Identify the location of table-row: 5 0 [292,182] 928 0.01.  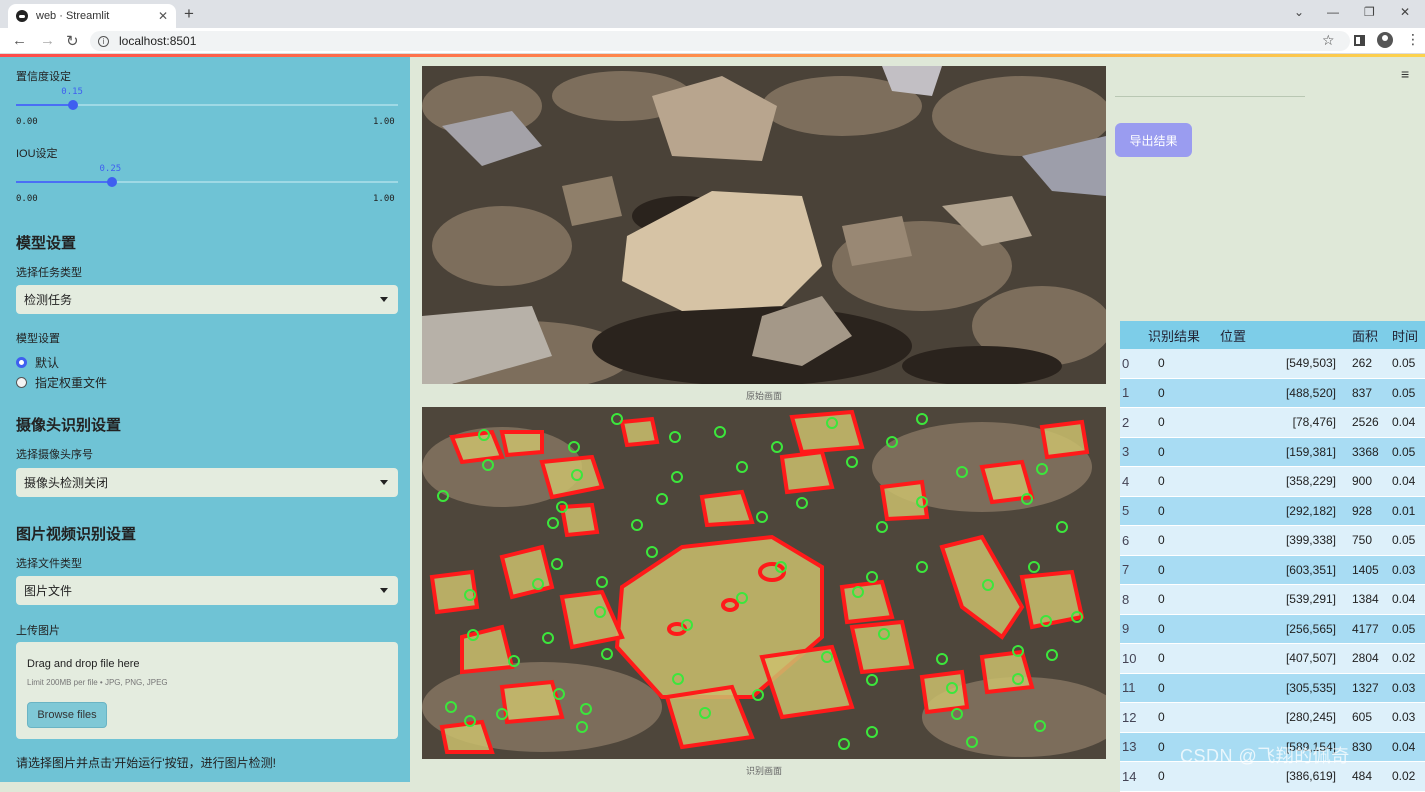
(1272, 511).